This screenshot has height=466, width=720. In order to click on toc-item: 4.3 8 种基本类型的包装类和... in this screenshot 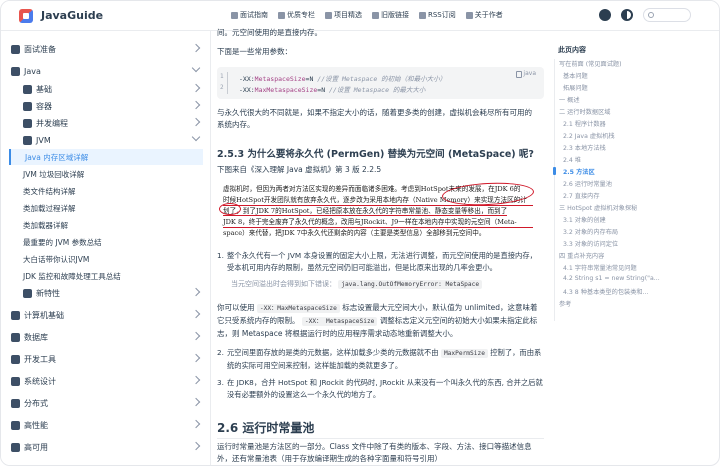, I will do `click(606, 291)`.